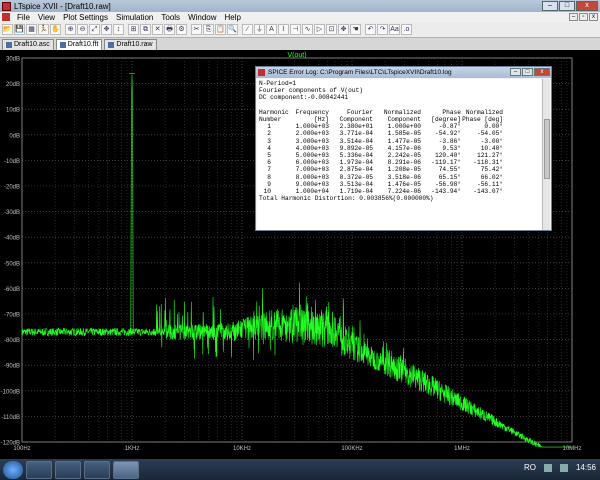 This screenshot has width=600, height=480. Describe the element at coordinates (85, 17) in the screenshot. I see `menu-plot-settings: Plot Settings` at that location.